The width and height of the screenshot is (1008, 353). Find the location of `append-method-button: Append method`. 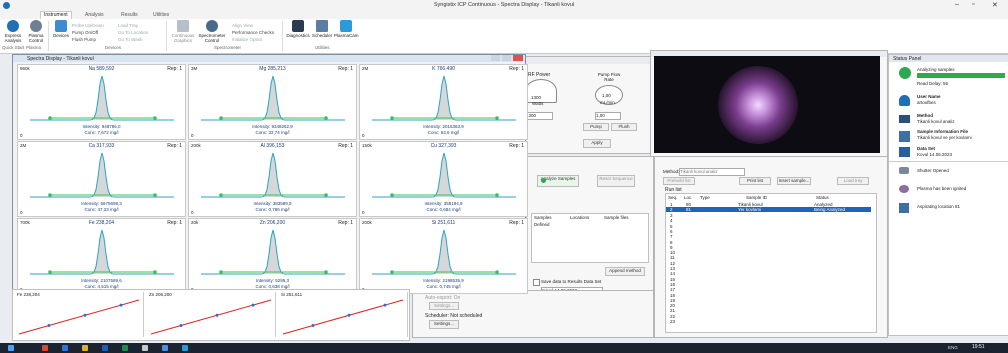

append-method-button: Append method is located at coordinates (625, 271).